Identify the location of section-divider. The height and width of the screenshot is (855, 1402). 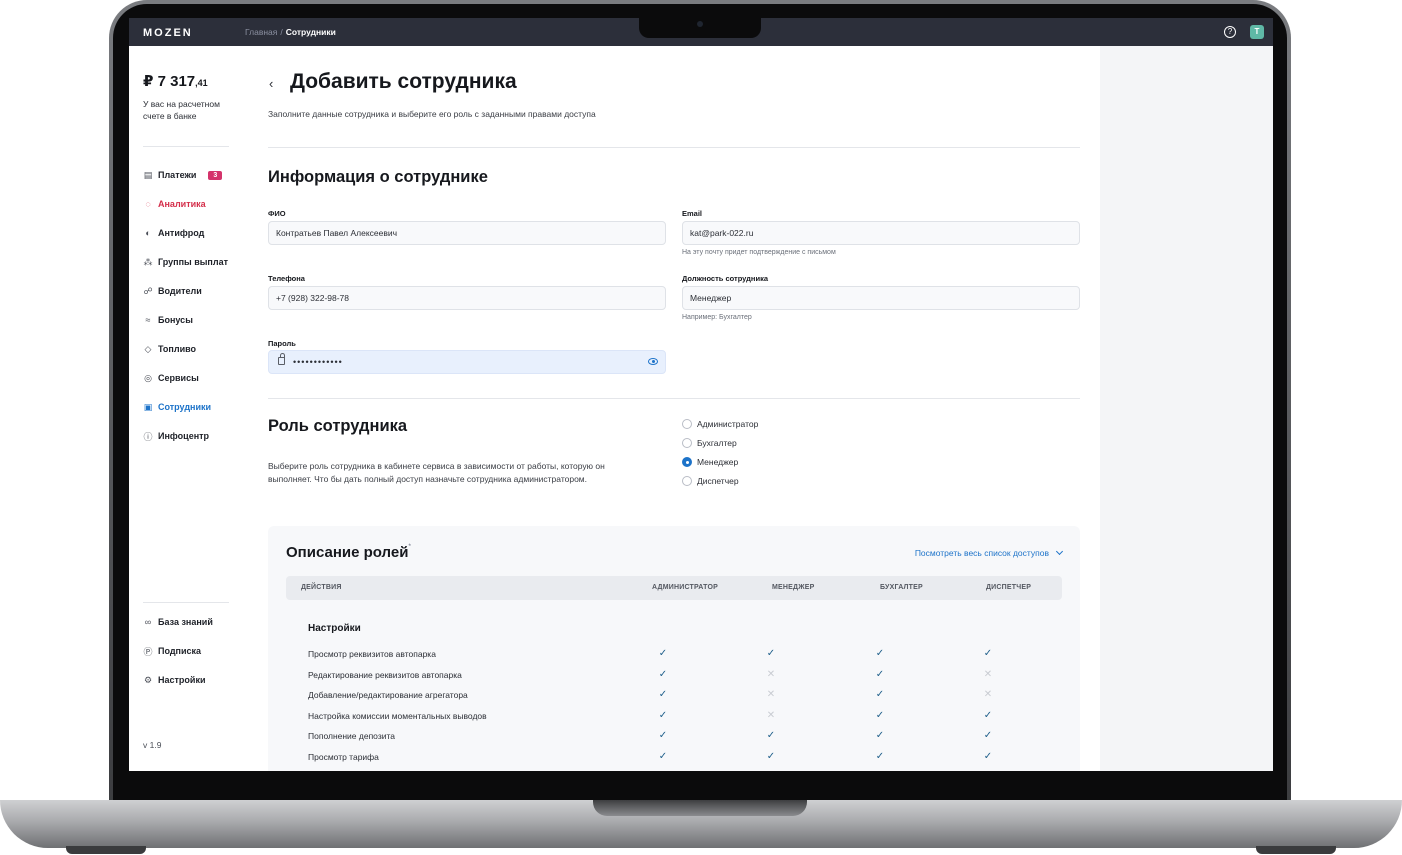
(674, 398).